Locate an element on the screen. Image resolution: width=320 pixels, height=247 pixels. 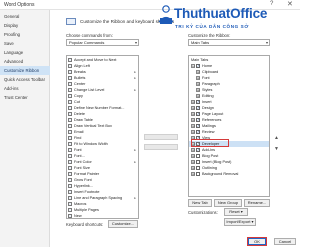
choose-commands-select: Popular Commands ▾ is located at coordinates (102, 42).